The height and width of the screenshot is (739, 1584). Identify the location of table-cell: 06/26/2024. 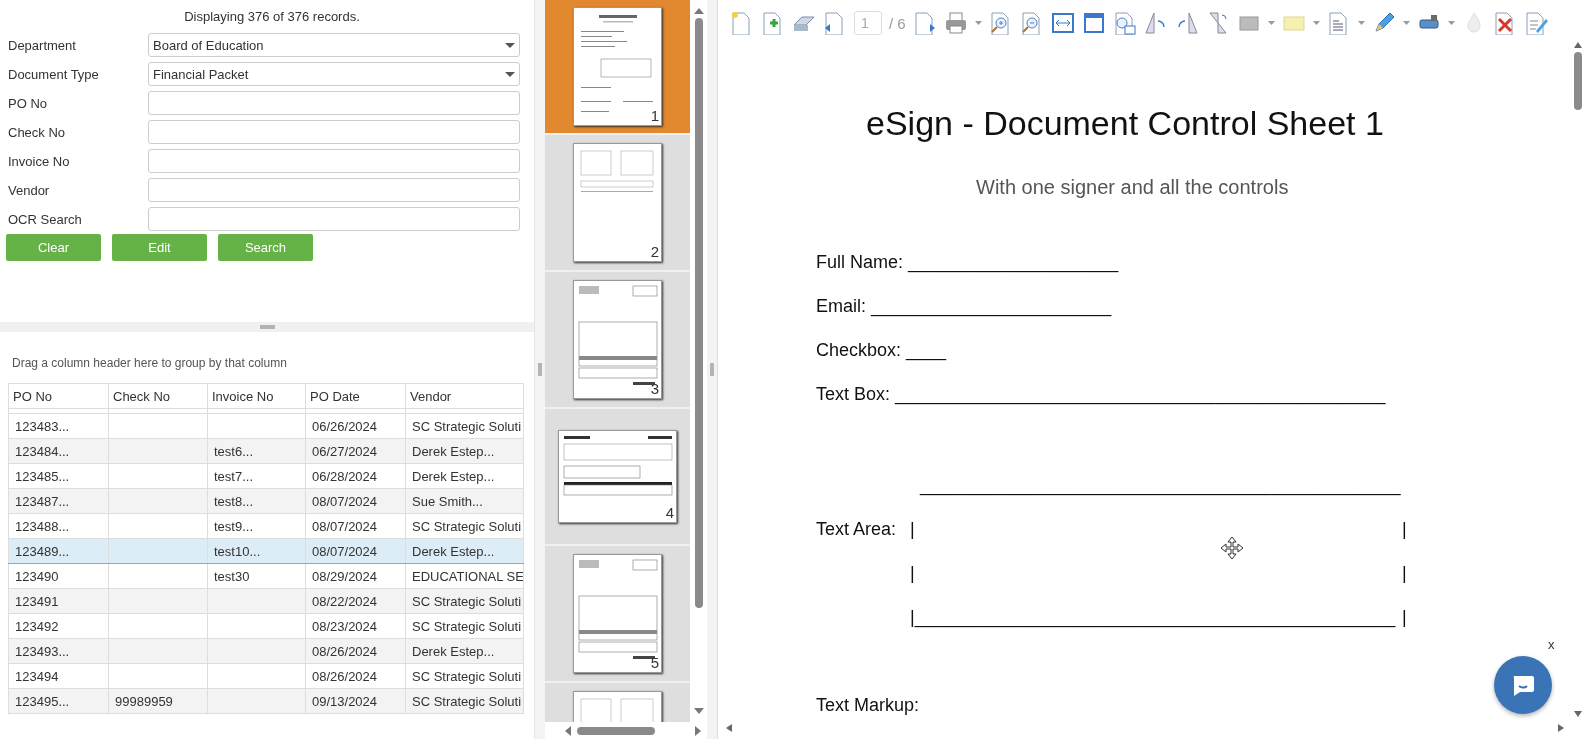
(355, 426).